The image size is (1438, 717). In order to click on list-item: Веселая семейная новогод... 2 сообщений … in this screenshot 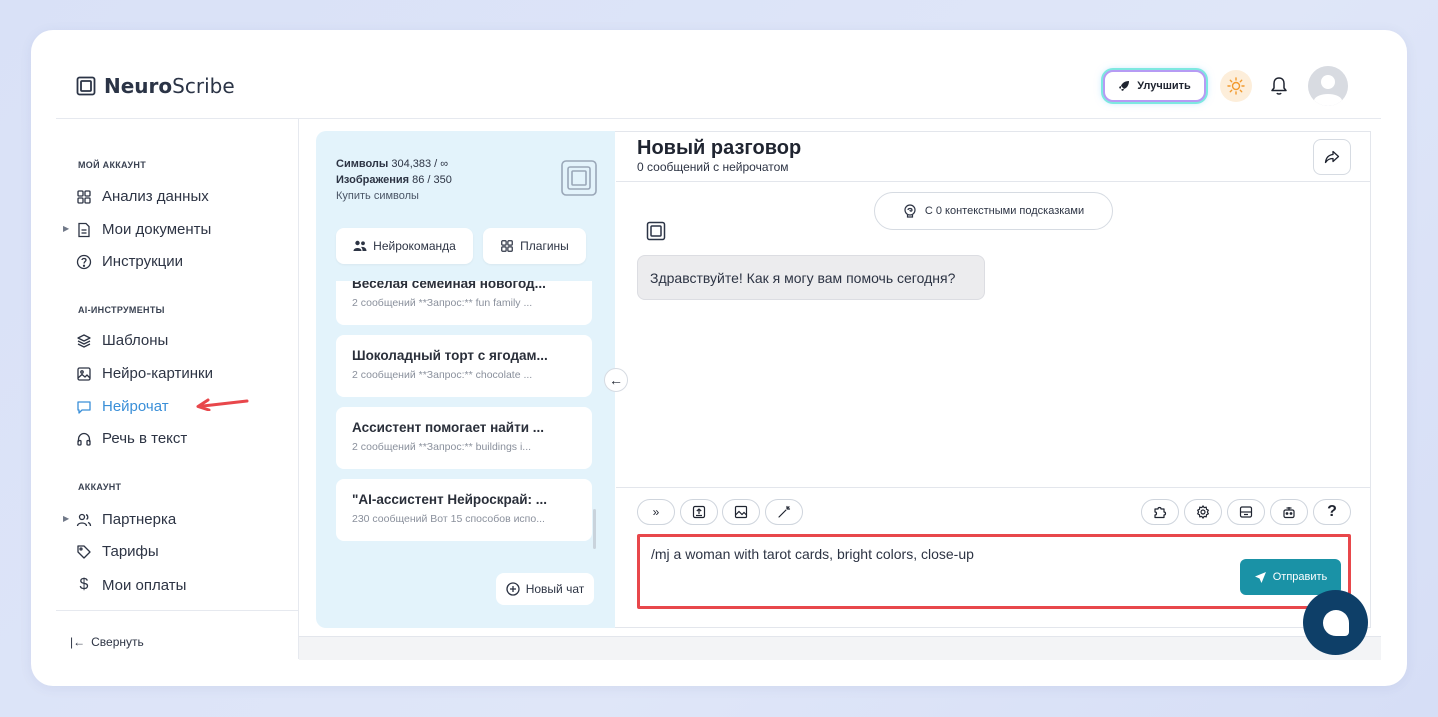, I will do `click(464, 303)`.